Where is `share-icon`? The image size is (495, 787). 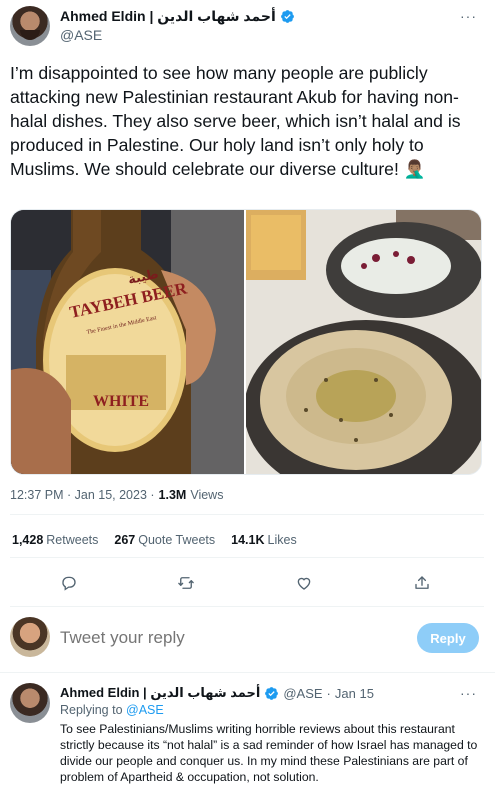 share-icon is located at coordinates (422, 583).